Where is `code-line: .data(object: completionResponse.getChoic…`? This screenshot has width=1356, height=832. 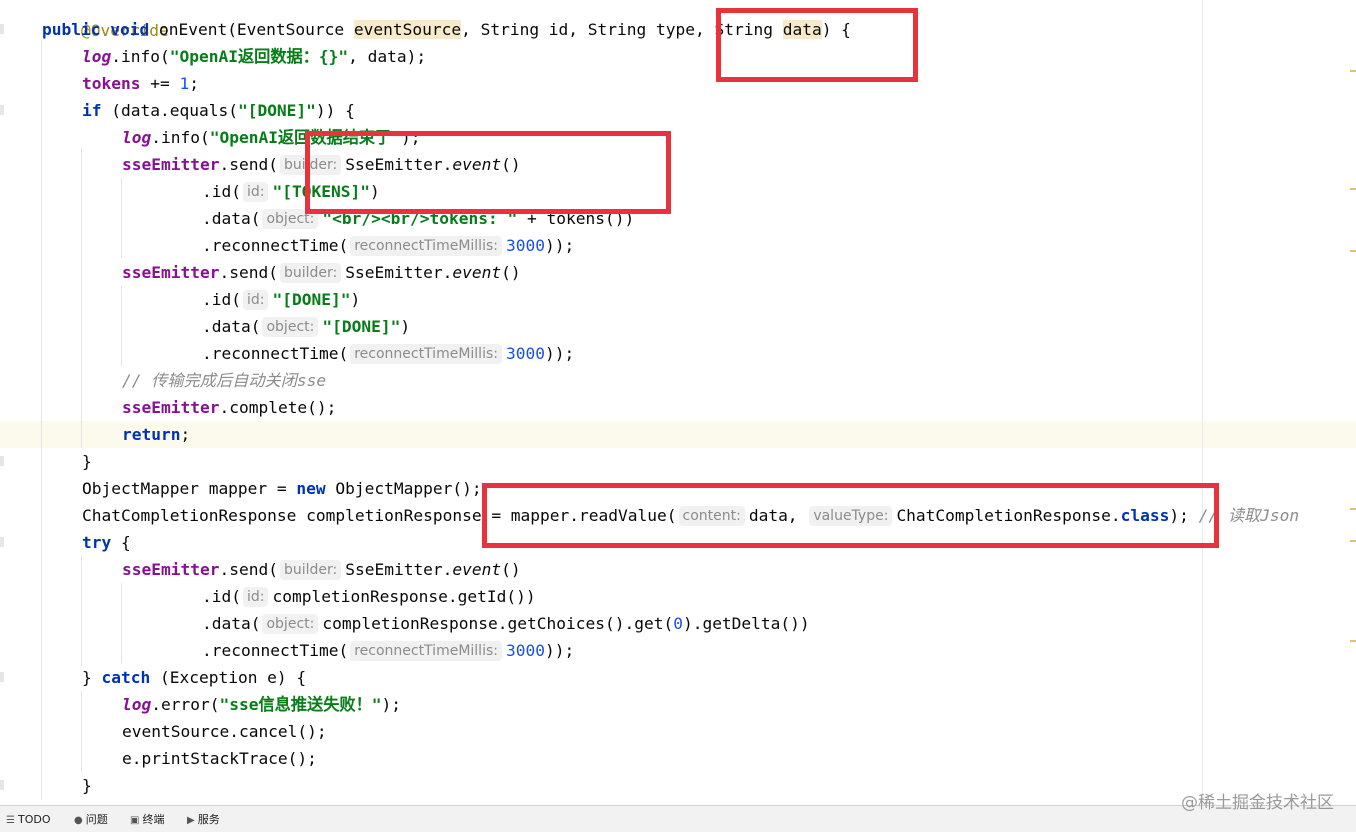
code-line: .data(object: completionResponse.getChoic… is located at coordinates (506, 623).